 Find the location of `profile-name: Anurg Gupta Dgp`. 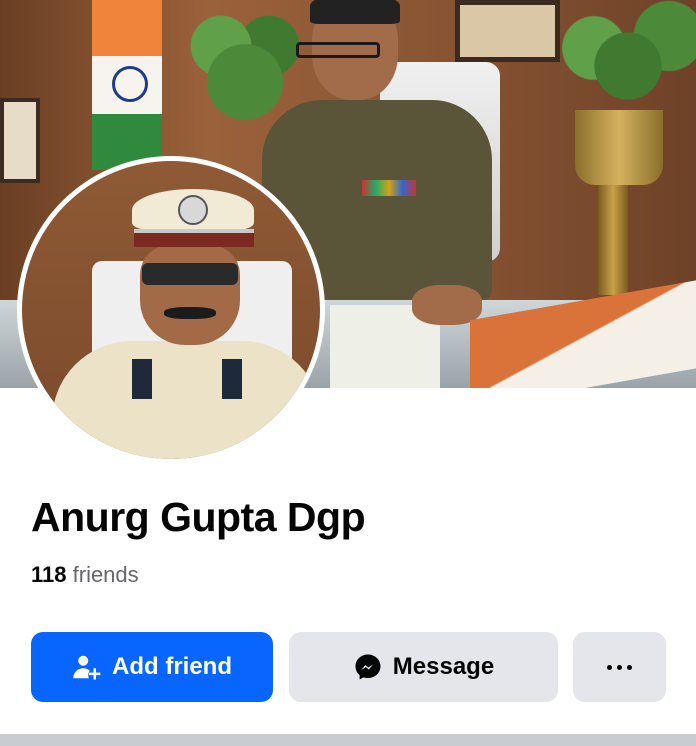

profile-name: Anurg Gupta Dgp is located at coordinates (198, 517).